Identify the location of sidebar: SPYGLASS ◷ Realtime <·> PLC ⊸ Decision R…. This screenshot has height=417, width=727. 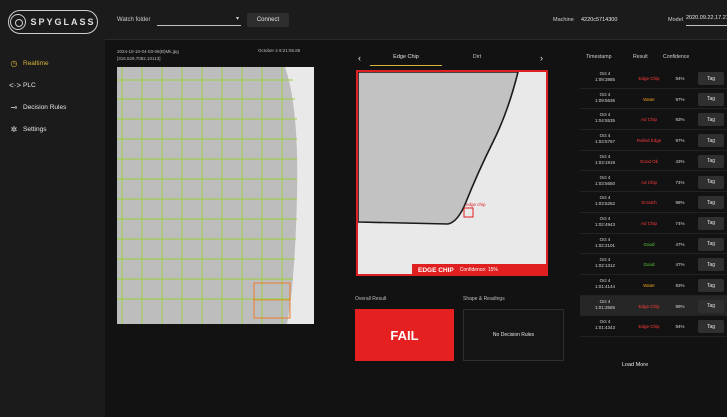
(52, 208).